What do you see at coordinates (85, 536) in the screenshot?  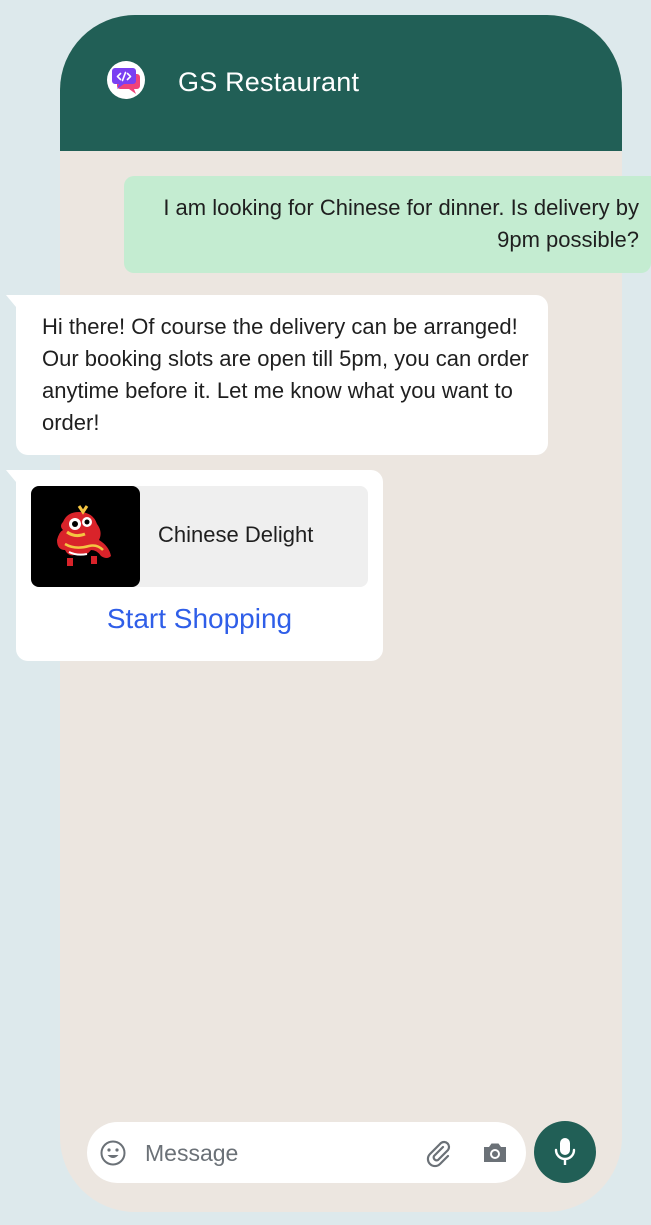 I see `lion-dance-image` at bounding box center [85, 536].